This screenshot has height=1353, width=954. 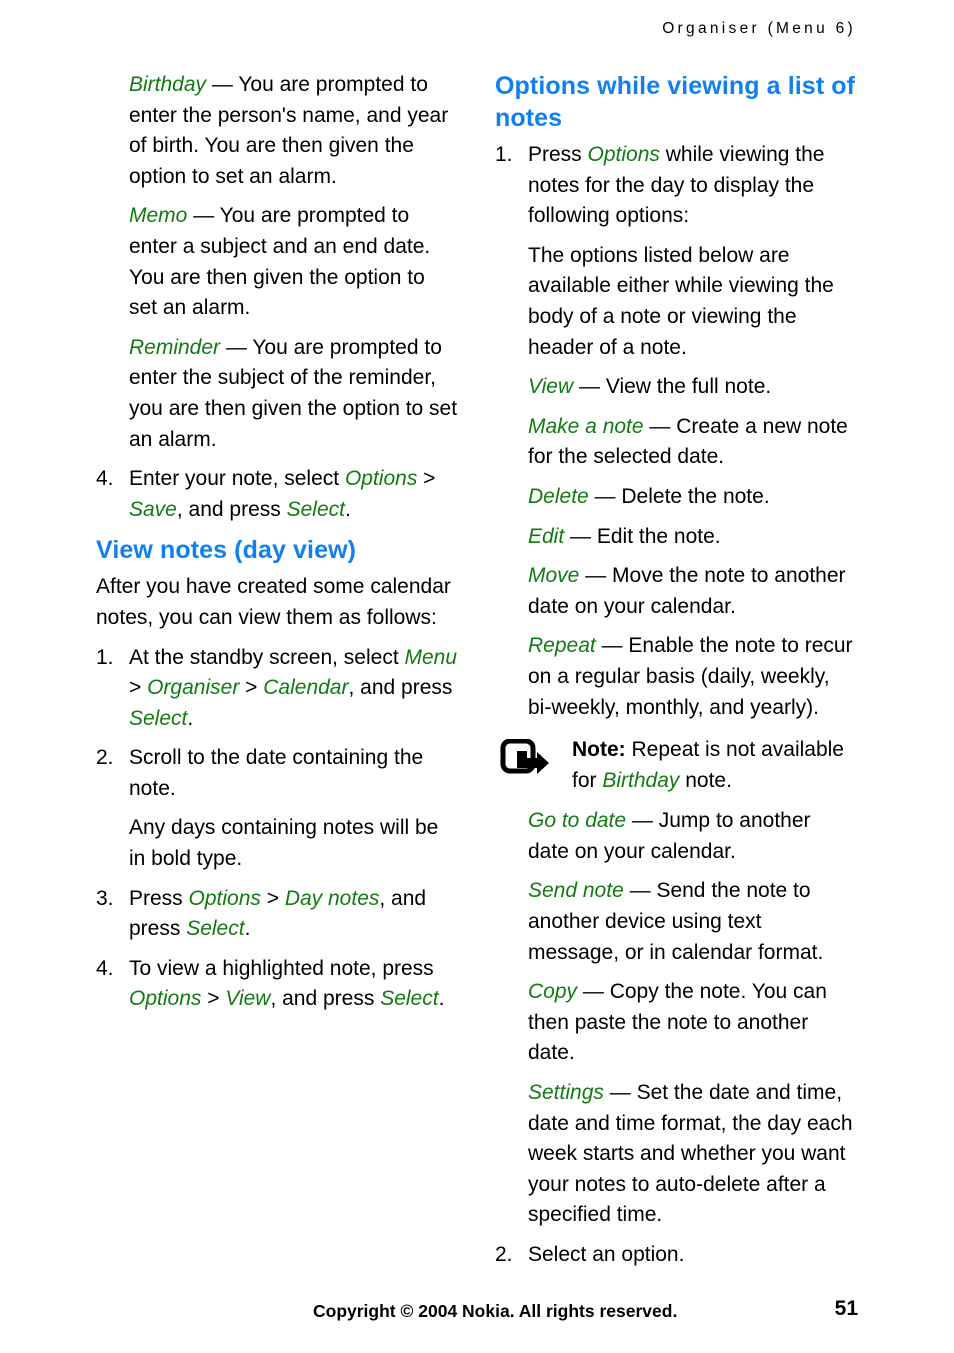 I want to click on term-send-note: Send note, so click(x=576, y=891).